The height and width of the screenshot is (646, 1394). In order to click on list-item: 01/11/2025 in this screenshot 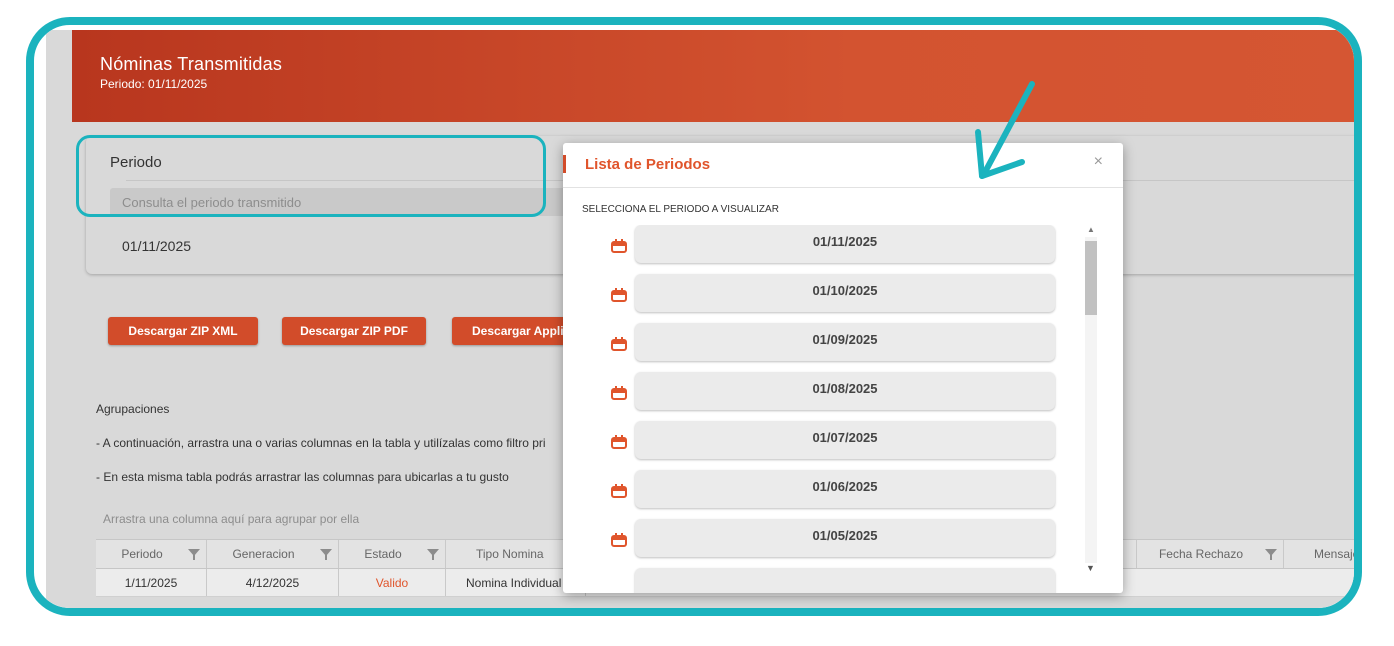, I will do `click(833, 245)`.